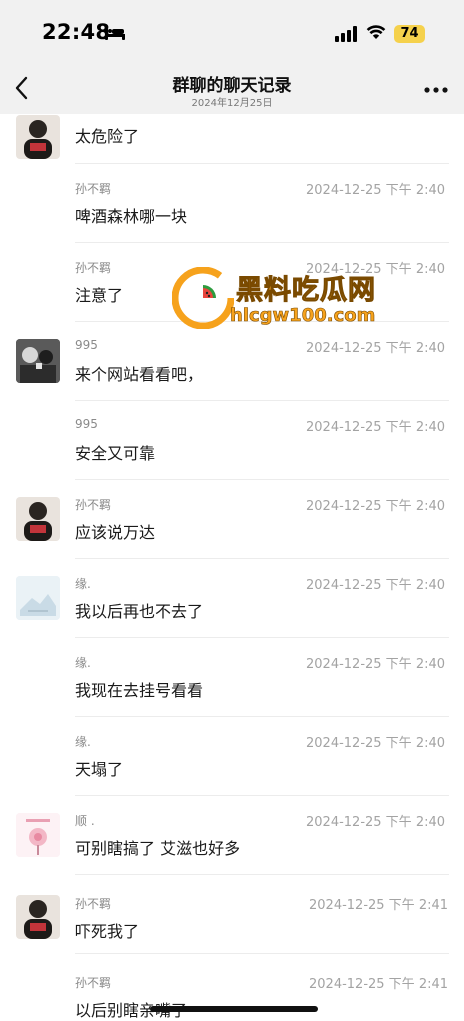 The width and height of the screenshot is (464, 1021). What do you see at coordinates (303, 316) in the screenshot?
I see `watermark-url: hlcgw100.com` at bounding box center [303, 316].